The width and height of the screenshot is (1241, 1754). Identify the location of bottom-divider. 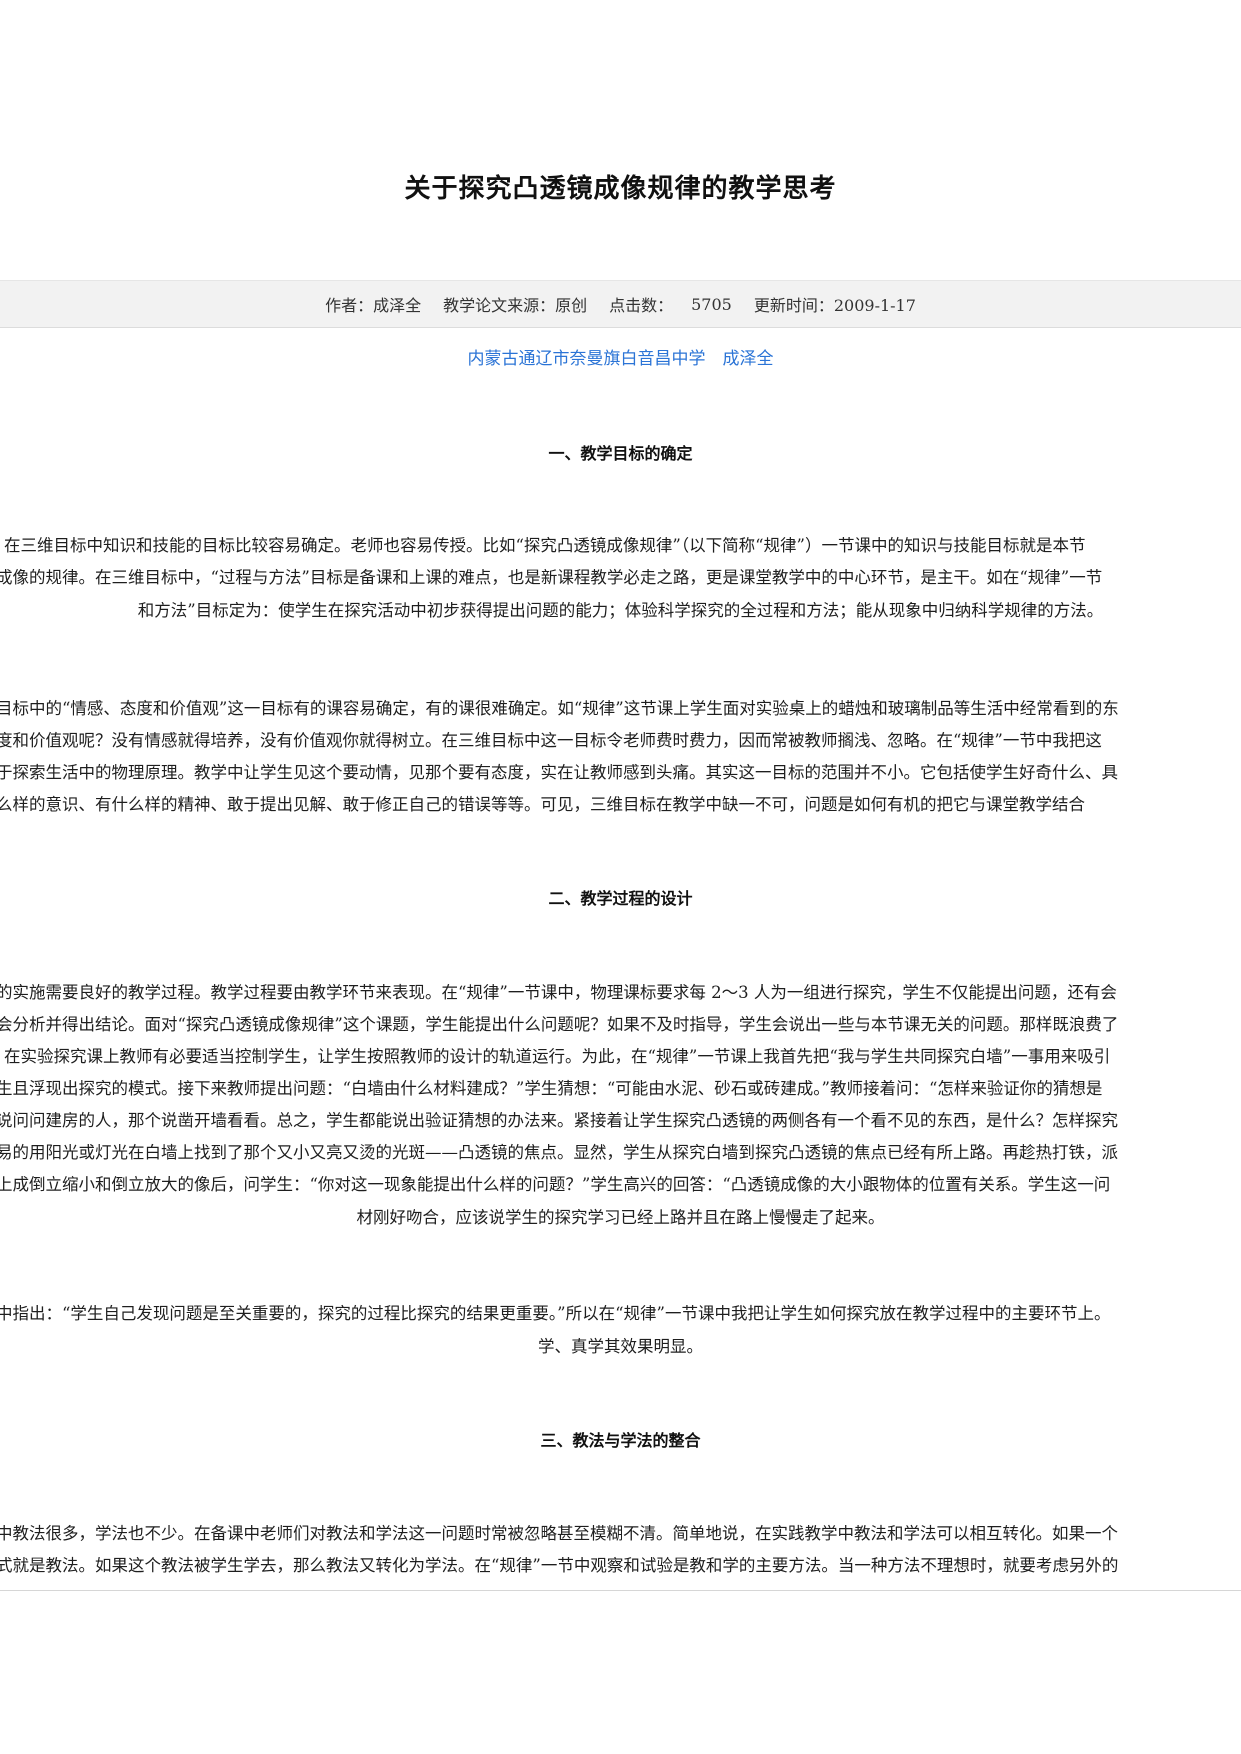
(620, 1590).